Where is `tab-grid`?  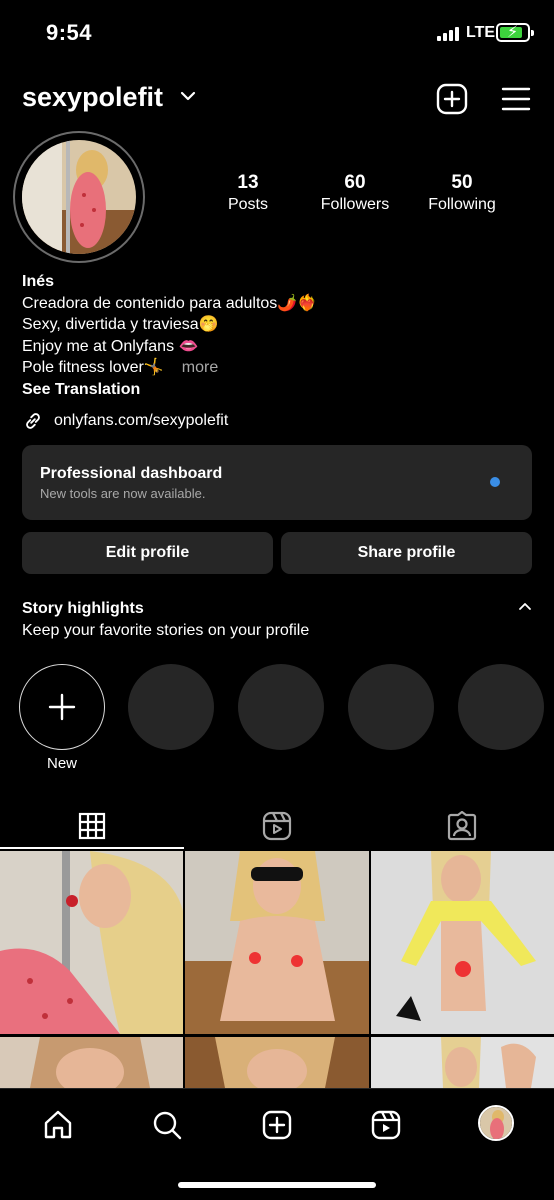
tab-grid is located at coordinates (92, 826).